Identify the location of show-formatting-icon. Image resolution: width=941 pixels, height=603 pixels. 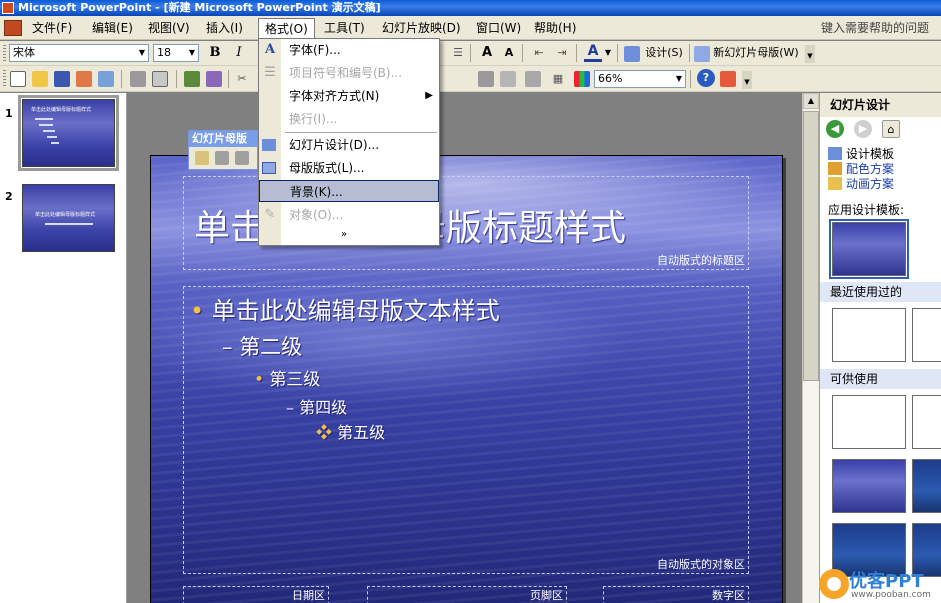
(508, 79).